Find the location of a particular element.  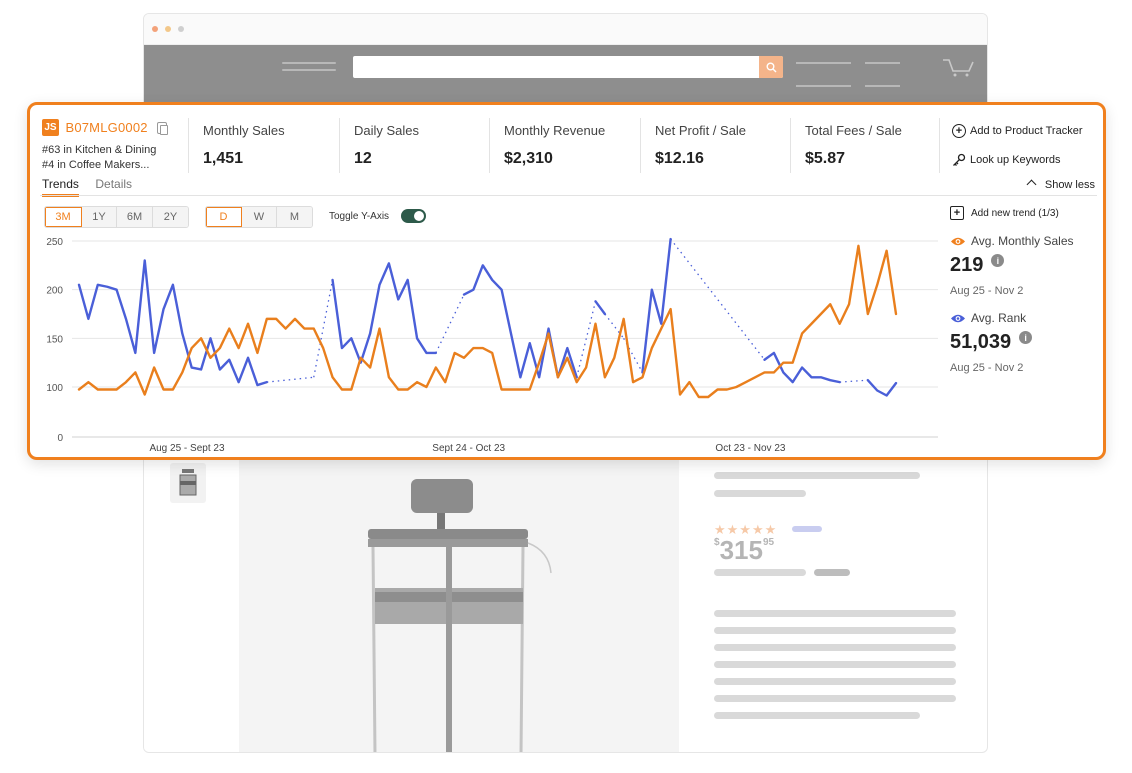

maximize-dot-icon is located at coordinates (181, 29).